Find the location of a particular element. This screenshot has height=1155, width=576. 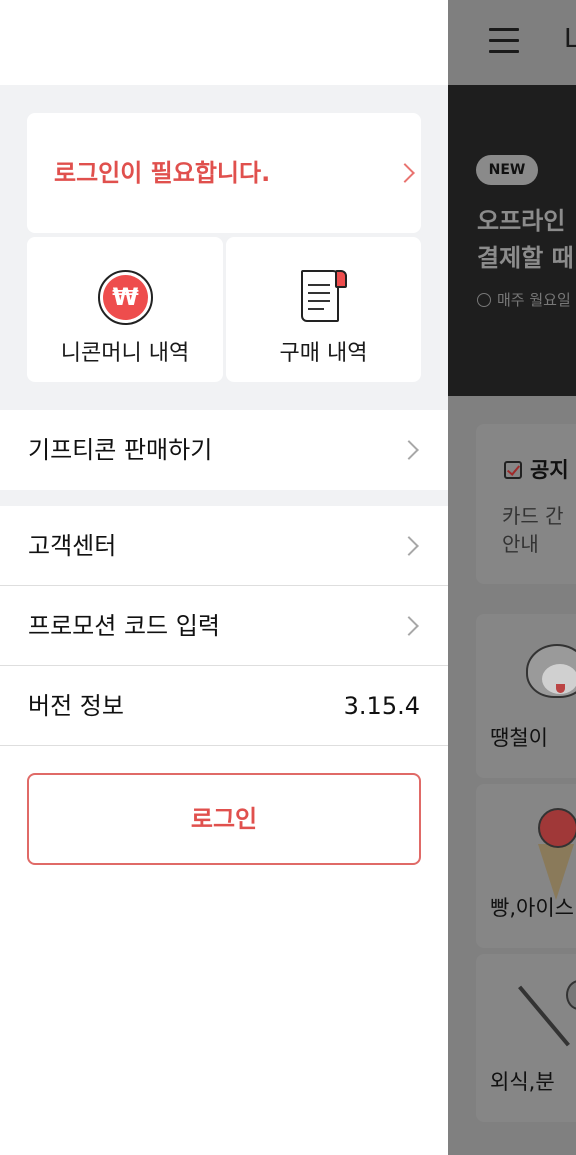

banner-title: 오프라인 결제할 때 is located at coordinates (525, 240).